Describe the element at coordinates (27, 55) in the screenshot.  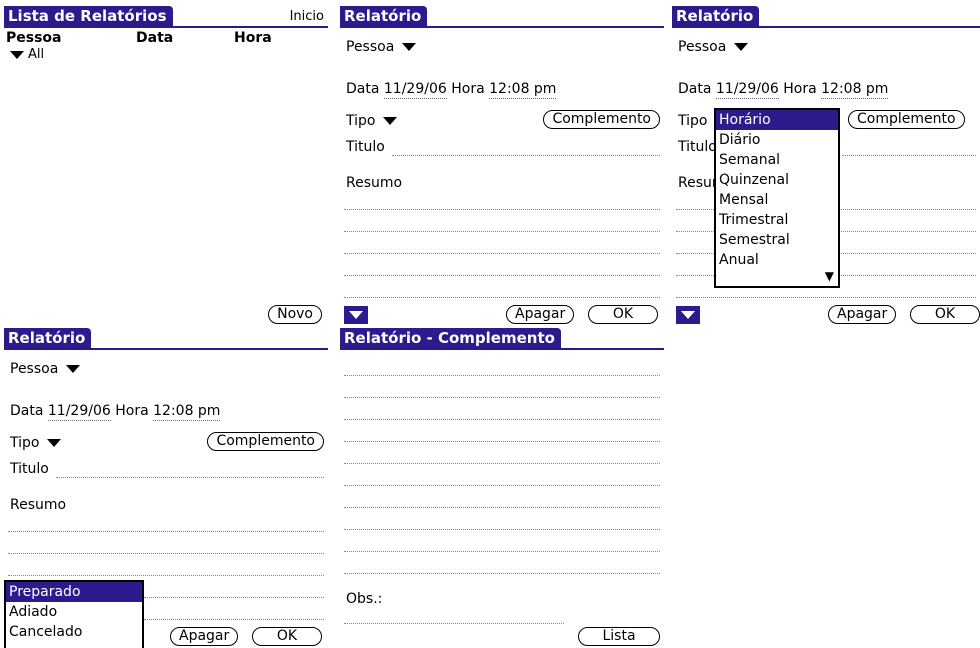
I see `filter-dropdown: All` at that location.